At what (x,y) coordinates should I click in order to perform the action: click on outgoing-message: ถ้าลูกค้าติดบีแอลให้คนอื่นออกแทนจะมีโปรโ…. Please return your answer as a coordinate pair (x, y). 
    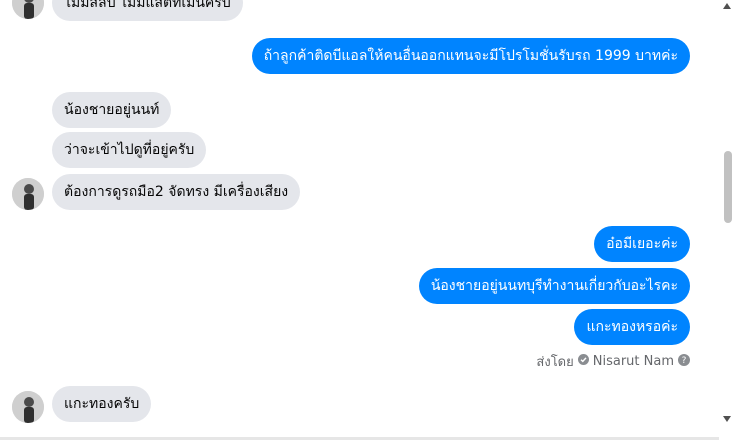
    Looking at the image, I should click on (470, 56).